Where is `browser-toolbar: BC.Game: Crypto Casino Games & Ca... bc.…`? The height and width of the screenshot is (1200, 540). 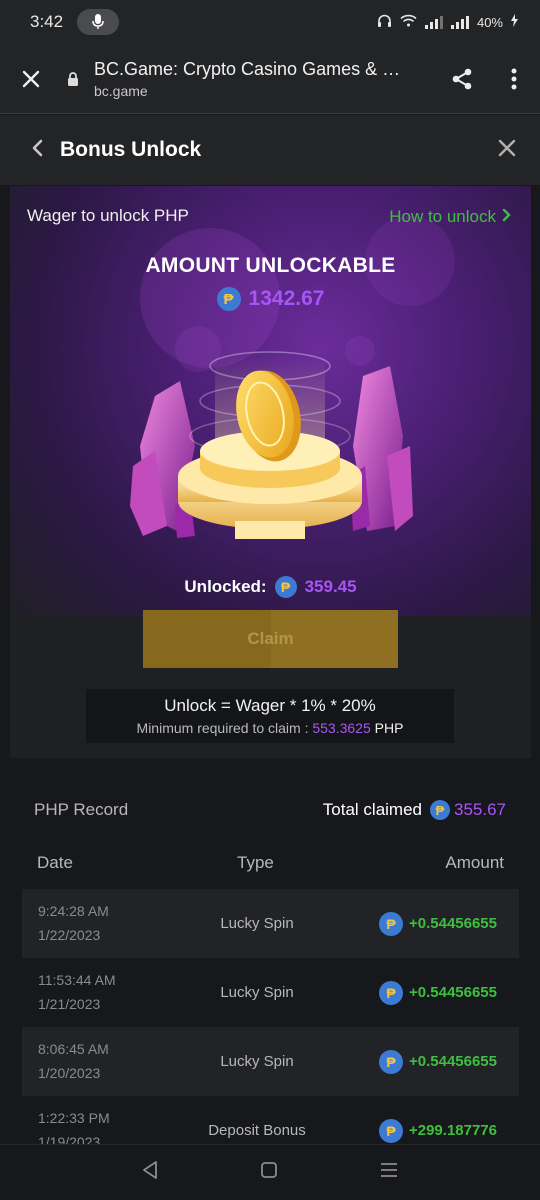
browser-toolbar: BC.Game: Crypto Casino Games & Ca... bc.… is located at coordinates (270, 79).